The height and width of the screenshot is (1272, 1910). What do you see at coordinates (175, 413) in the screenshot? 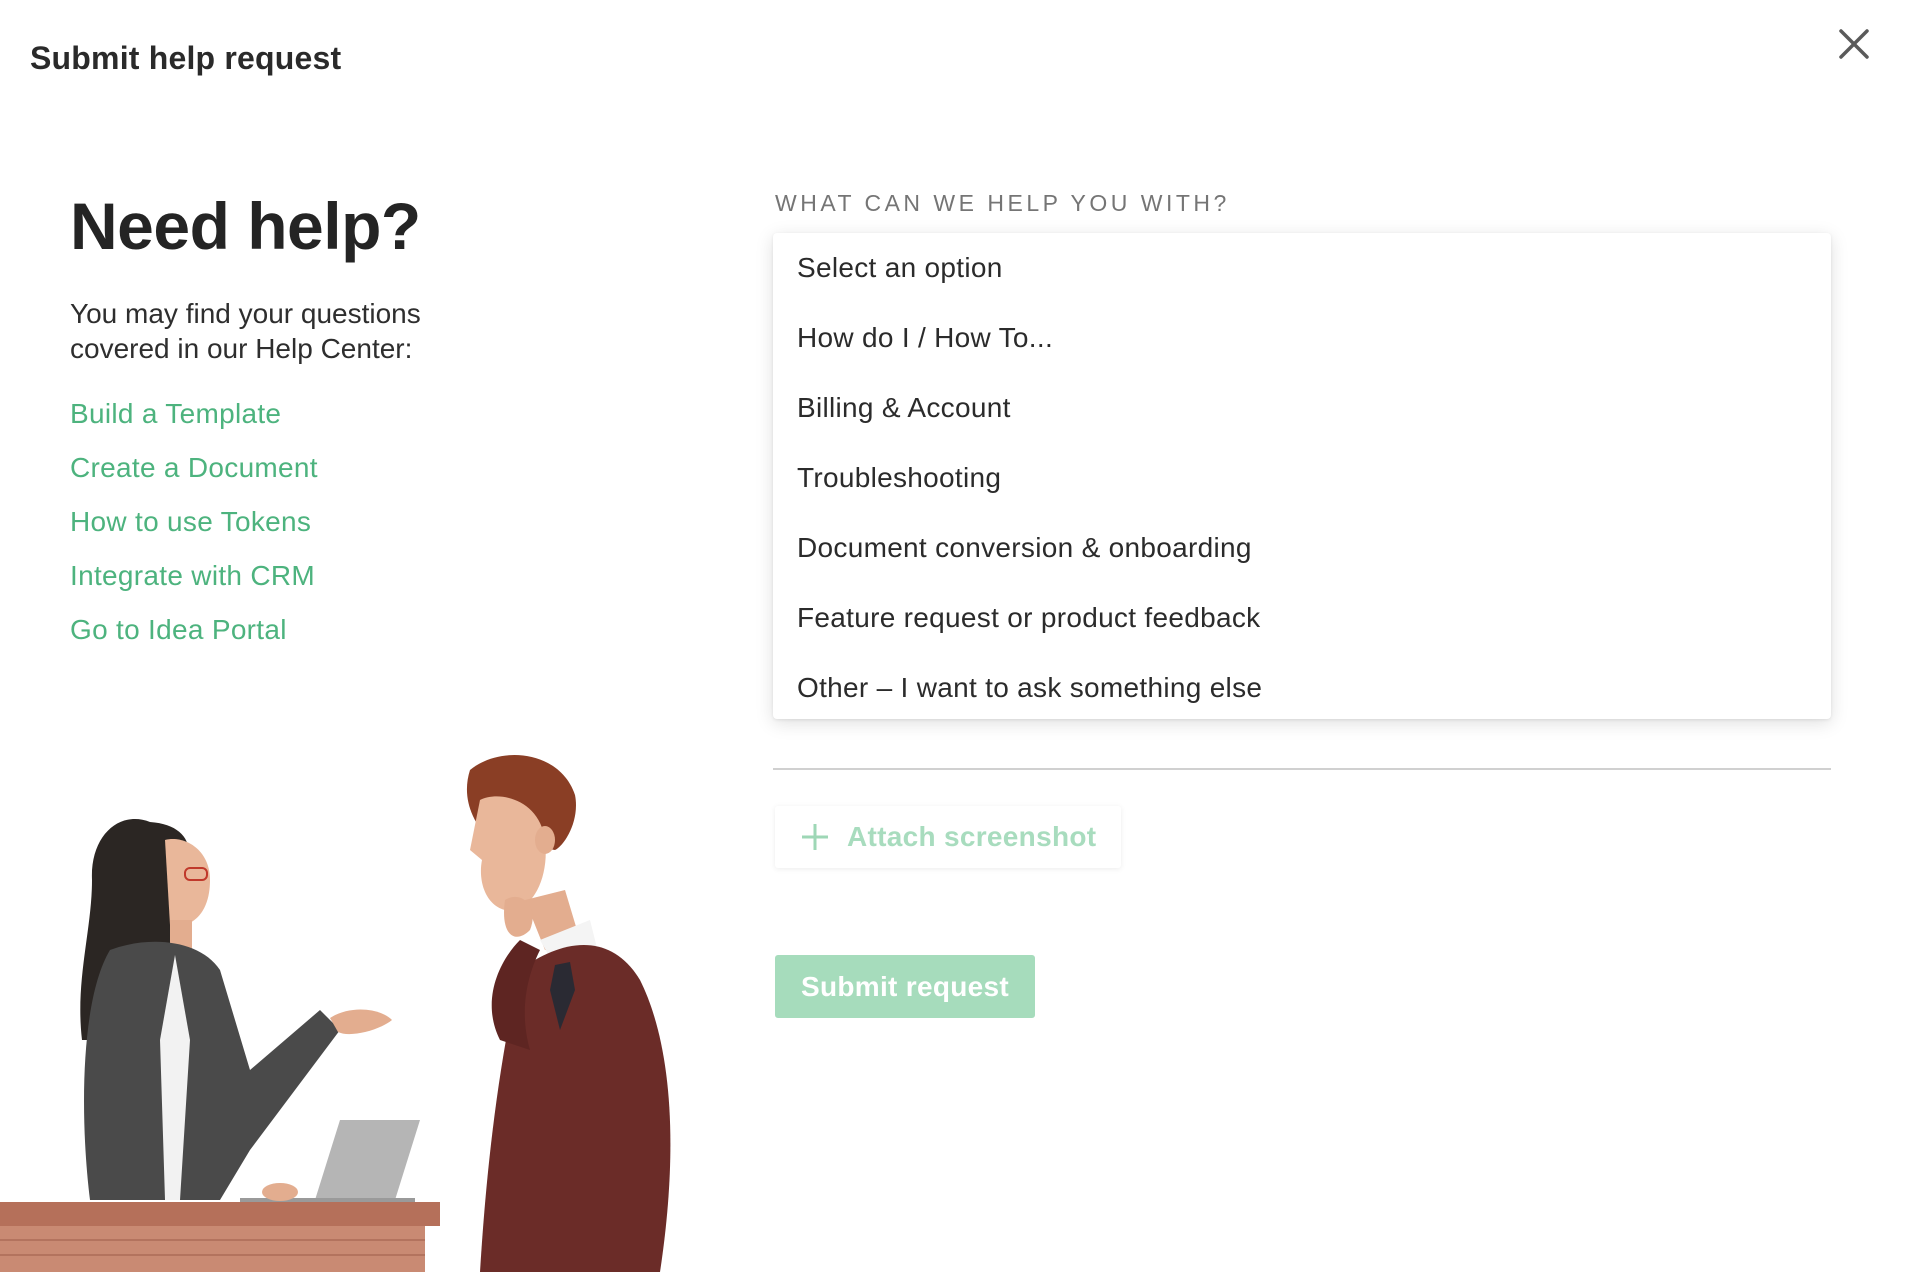
I see `help-link-build-template: Build a Template` at bounding box center [175, 413].